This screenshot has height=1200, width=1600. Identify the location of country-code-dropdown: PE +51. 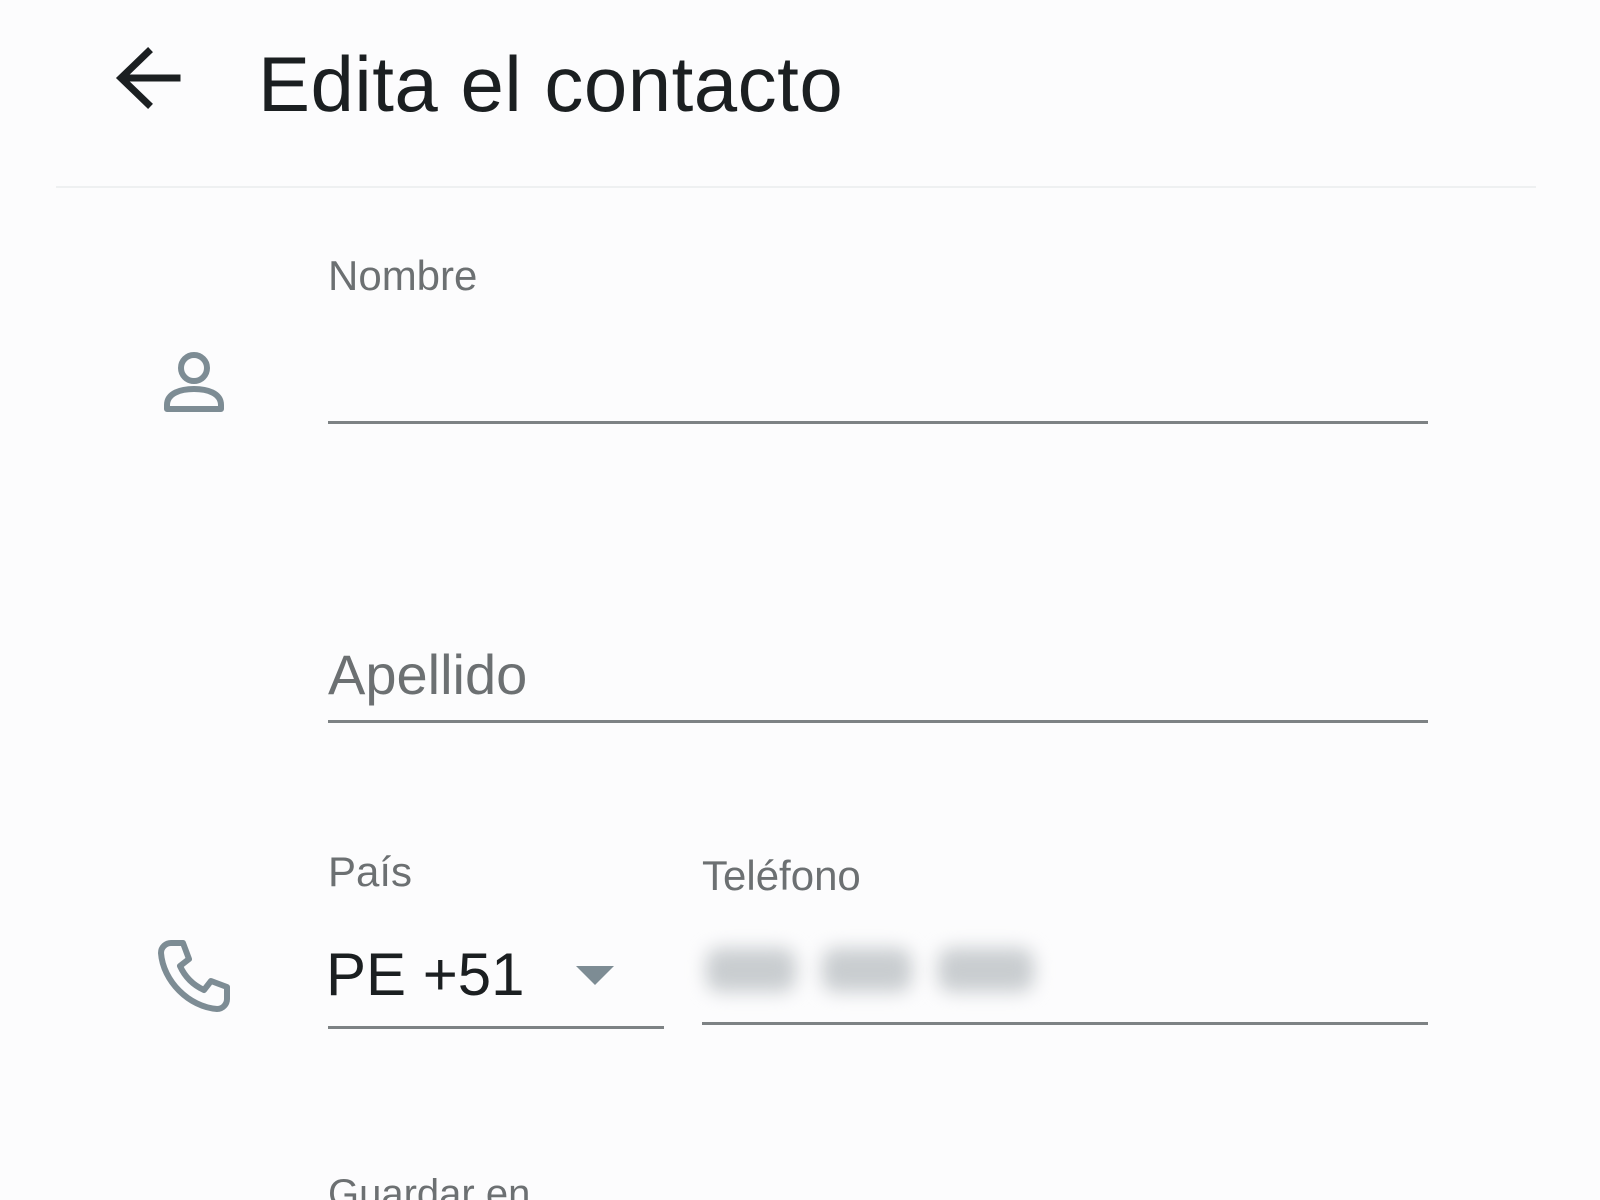
(496, 970).